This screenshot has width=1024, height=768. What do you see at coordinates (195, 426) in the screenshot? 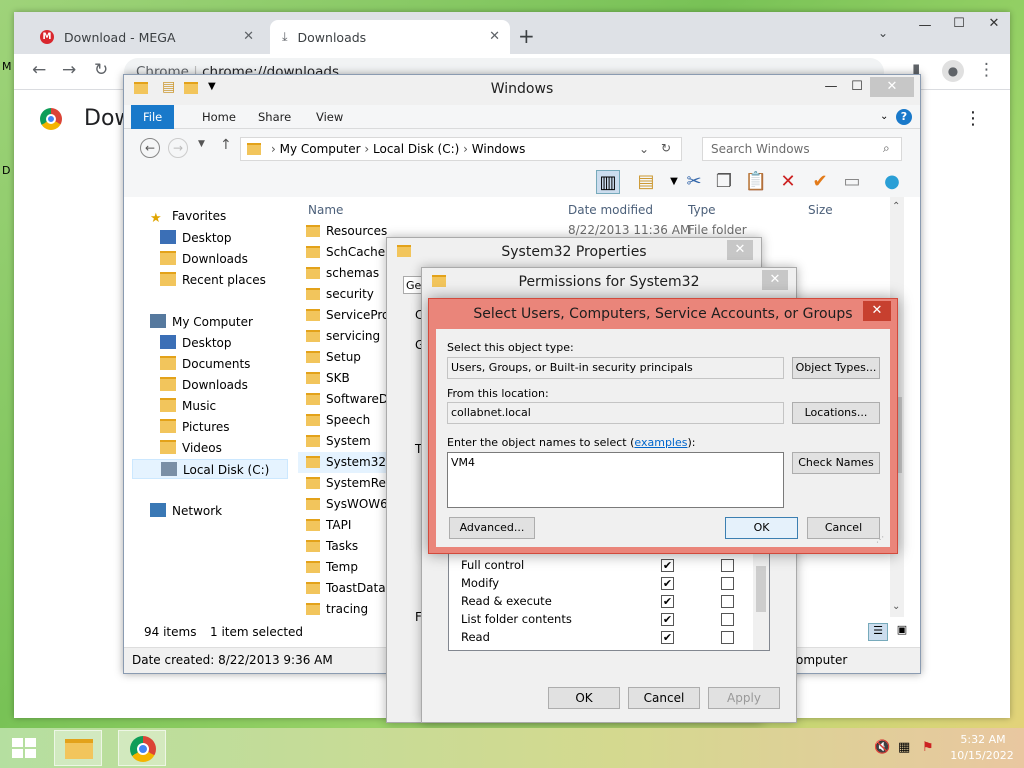
I see `nav-pictures: Pictures` at bounding box center [195, 426].